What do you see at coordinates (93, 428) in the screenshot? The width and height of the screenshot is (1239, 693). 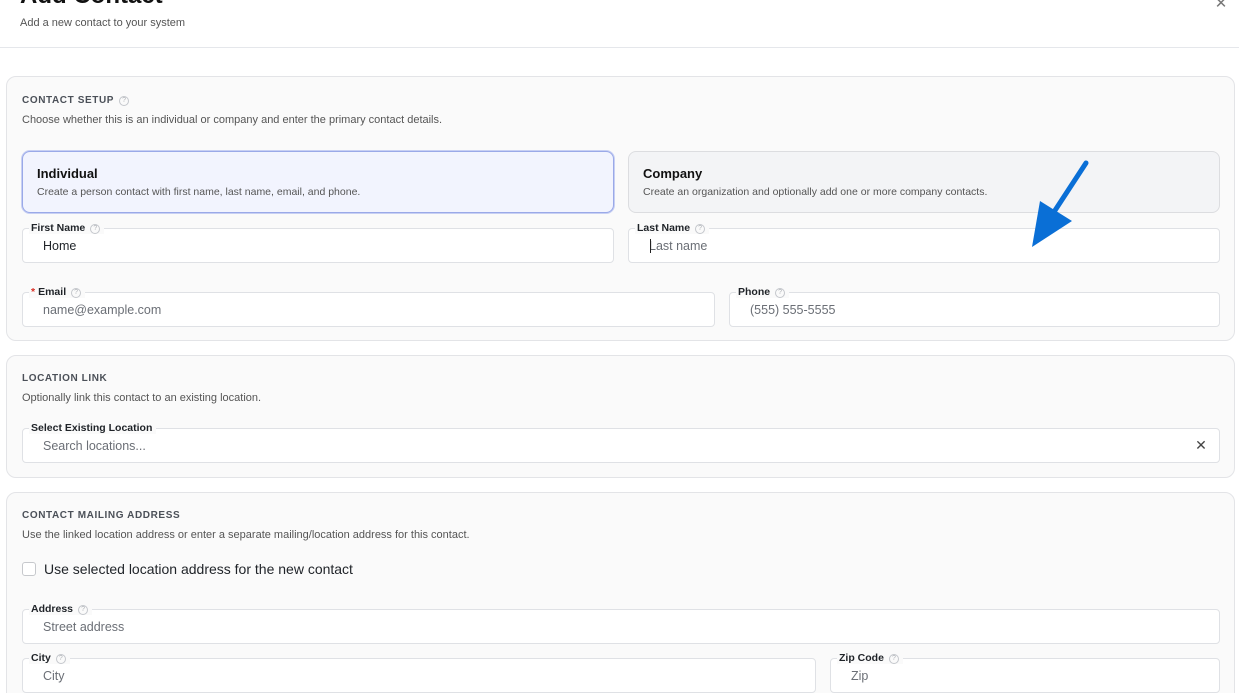 I see `location-select-label: Select Existing Location` at bounding box center [93, 428].